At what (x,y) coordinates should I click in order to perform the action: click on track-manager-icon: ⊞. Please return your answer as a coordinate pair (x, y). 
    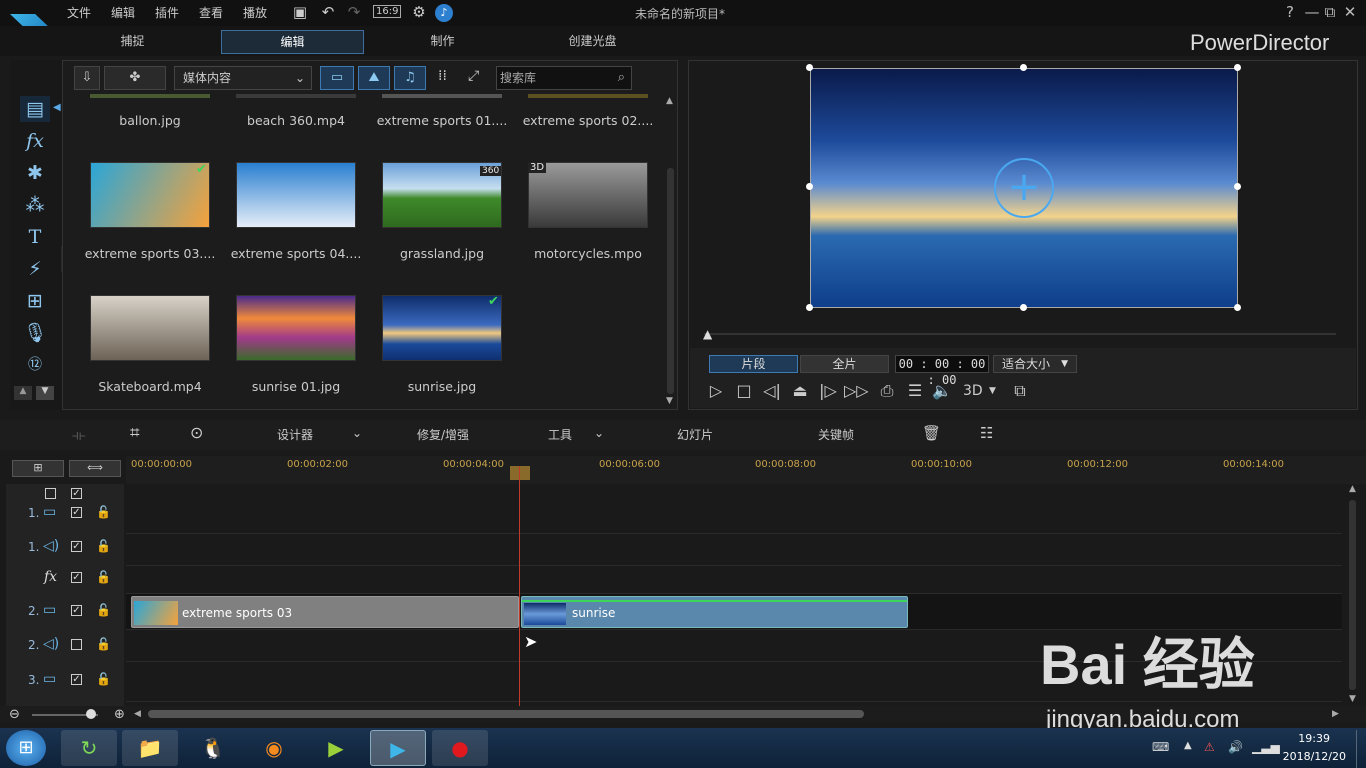
    Looking at the image, I should click on (38, 468).